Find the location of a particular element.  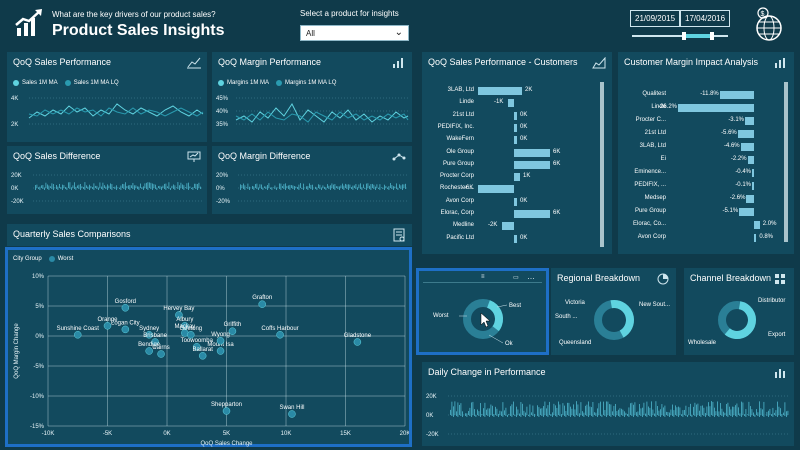

customer-margin-row: PEDIFIX, ... -0.1% is located at coordinates (698, 186).